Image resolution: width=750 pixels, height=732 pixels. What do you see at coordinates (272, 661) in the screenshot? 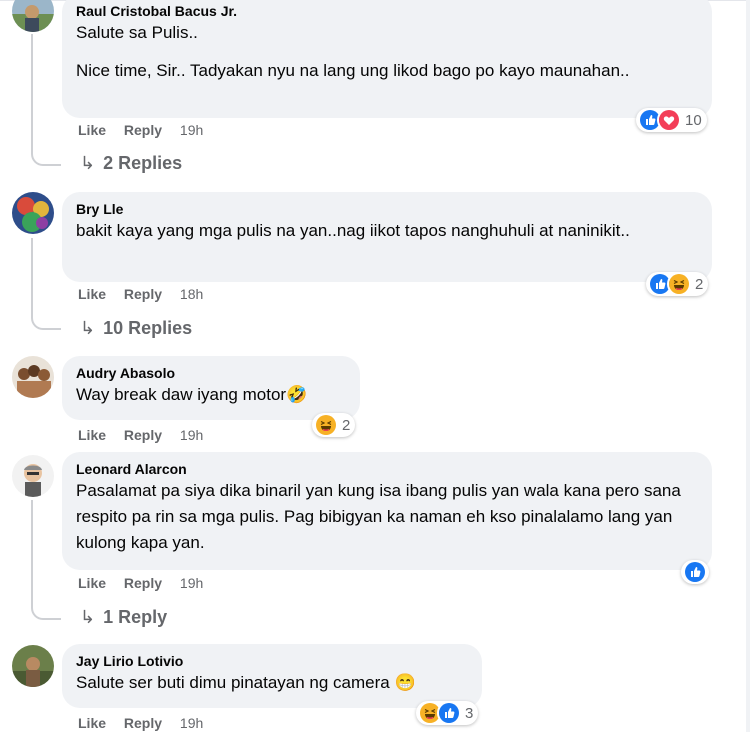
I see `comment-author: Jay Lirio Lotivio` at bounding box center [272, 661].